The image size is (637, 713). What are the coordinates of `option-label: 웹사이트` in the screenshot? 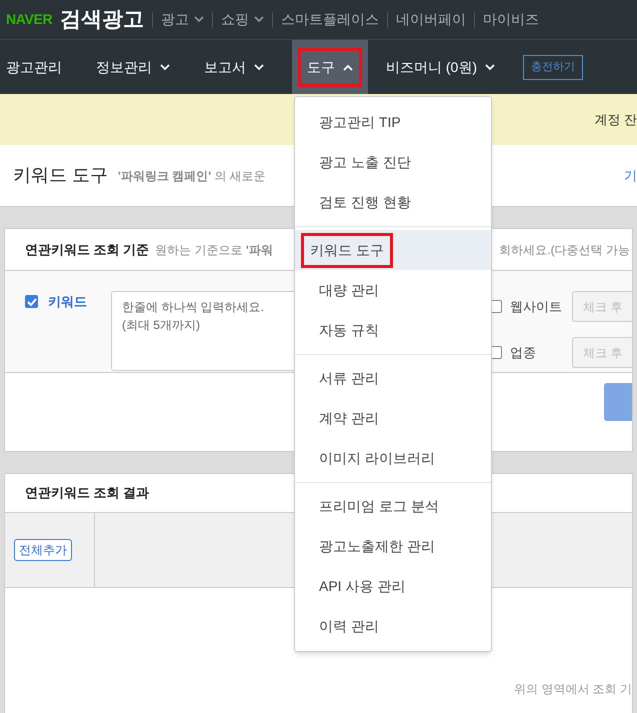 It's located at (536, 307).